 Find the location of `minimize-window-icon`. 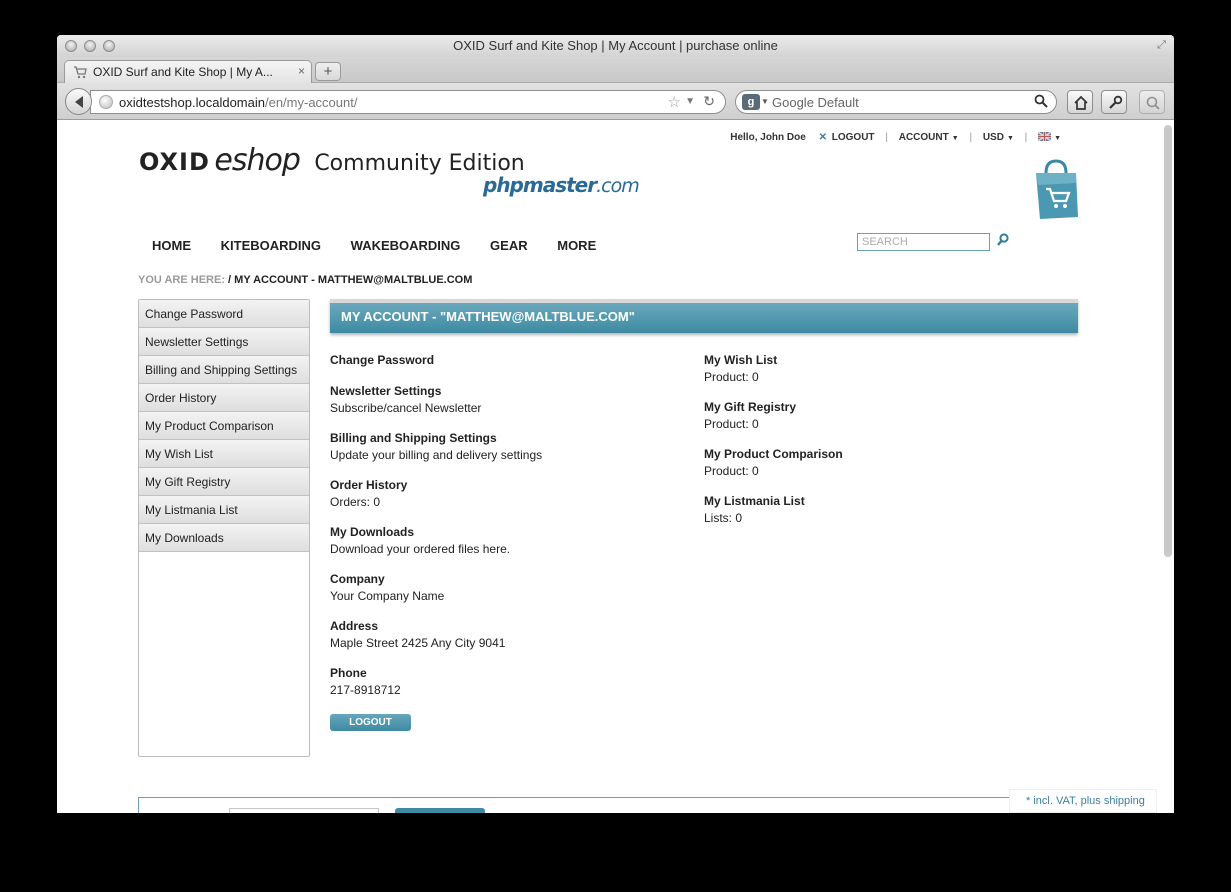

minimize-window-icon is located at coordinates (90, 46).